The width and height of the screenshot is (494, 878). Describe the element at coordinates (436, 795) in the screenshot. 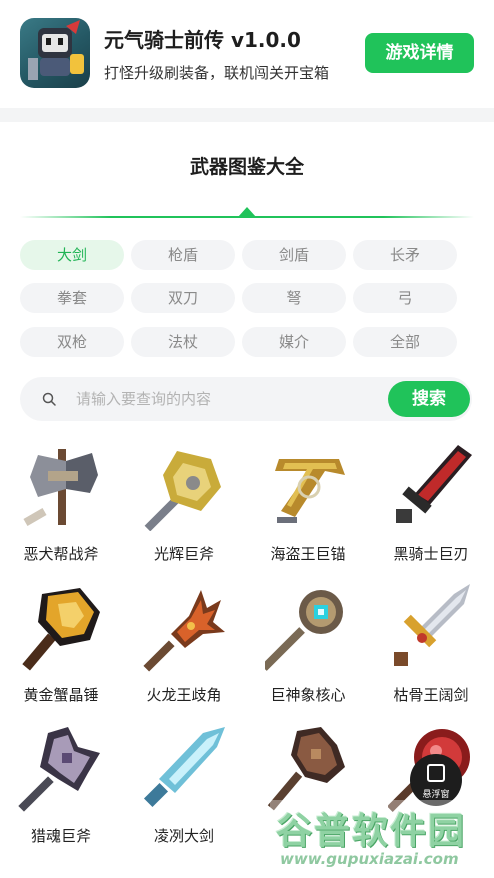

I see `float-window-label: 悬浮窗` at that location.